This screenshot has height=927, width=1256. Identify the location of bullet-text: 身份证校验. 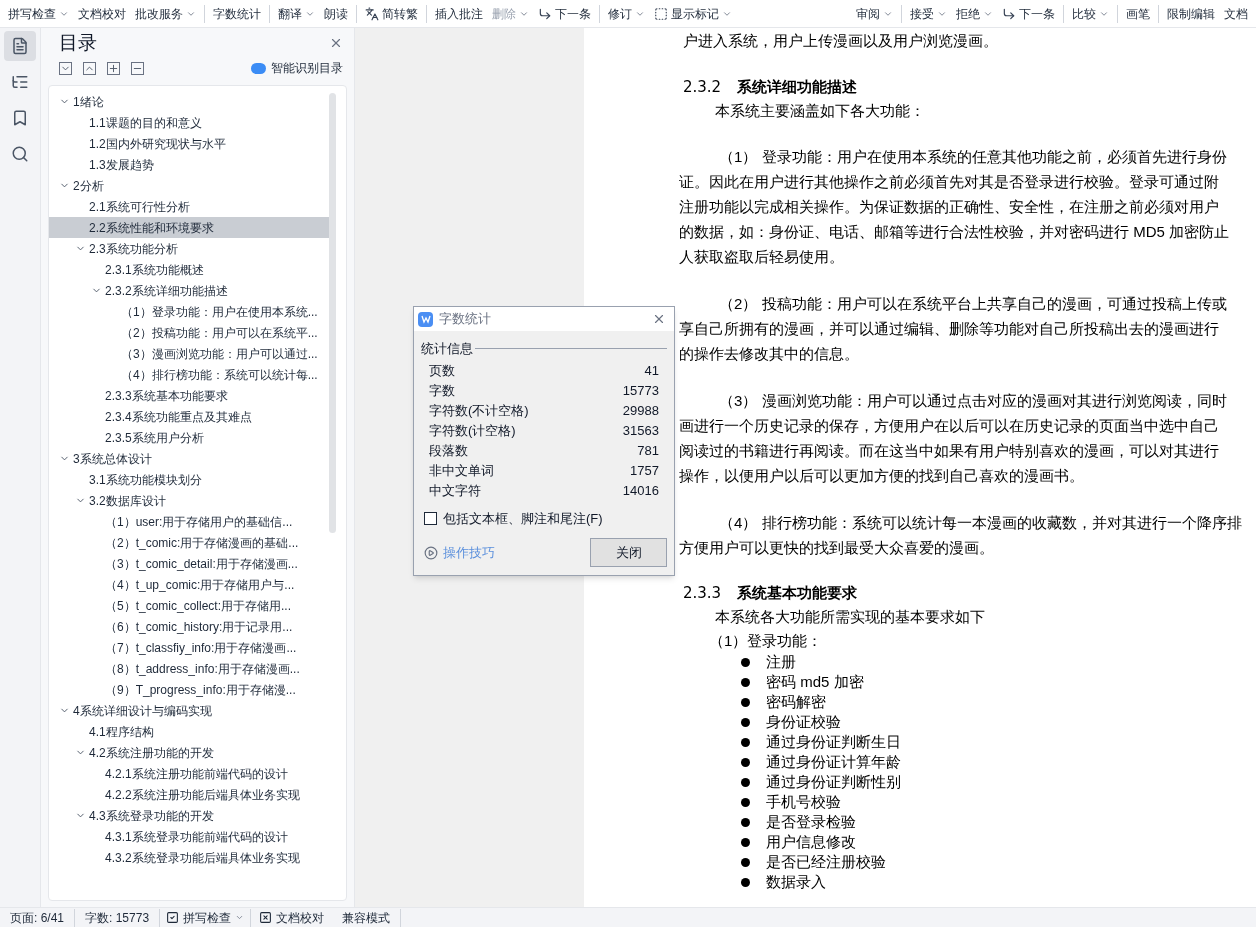
(803, 721).